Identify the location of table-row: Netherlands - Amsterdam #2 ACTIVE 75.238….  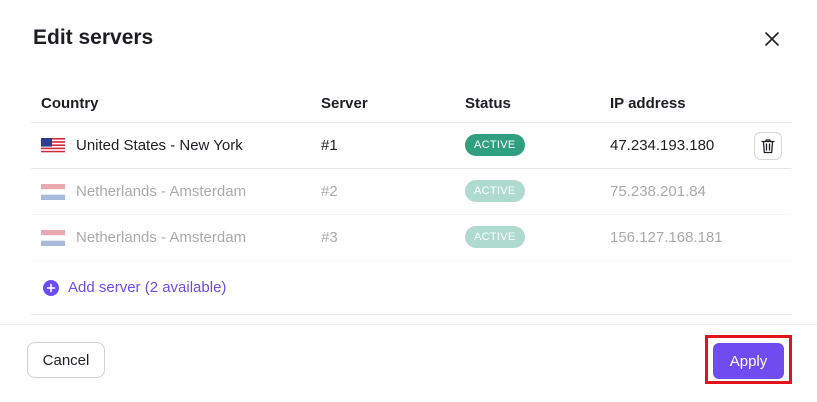
(411, 192).